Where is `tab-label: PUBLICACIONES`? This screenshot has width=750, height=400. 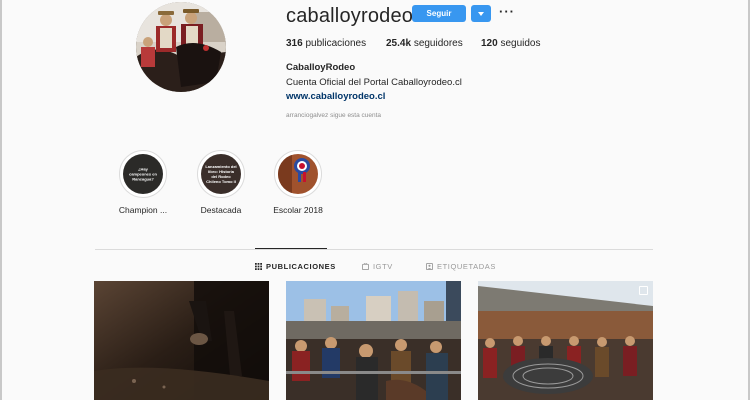
tab-label: PUBLICACIONES is located at coordinates (301, 266).